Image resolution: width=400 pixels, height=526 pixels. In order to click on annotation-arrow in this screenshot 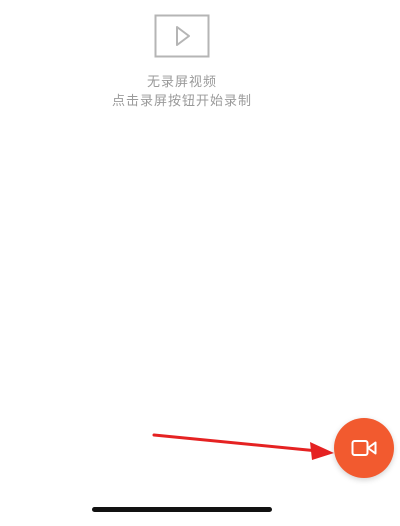, I will do `click(243, 446)`.